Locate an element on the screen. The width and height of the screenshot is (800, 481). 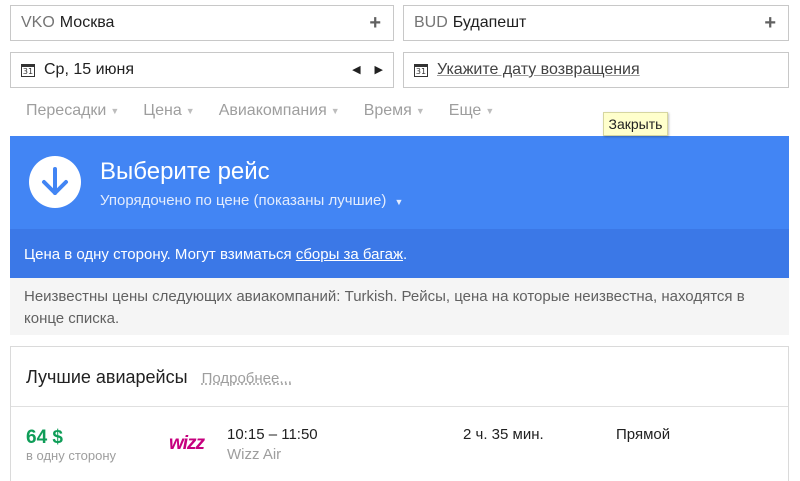
close-tooltip: Закрыть is located at coordinates (635, 124).